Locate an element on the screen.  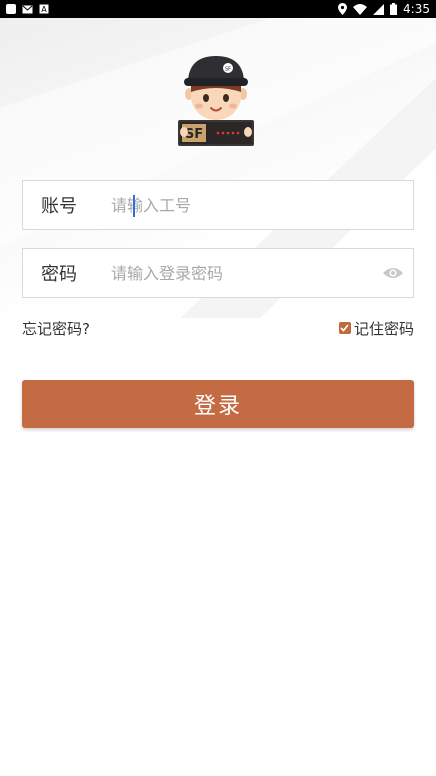
status-bar: A 4:35 is located at coordinates (218, 9).